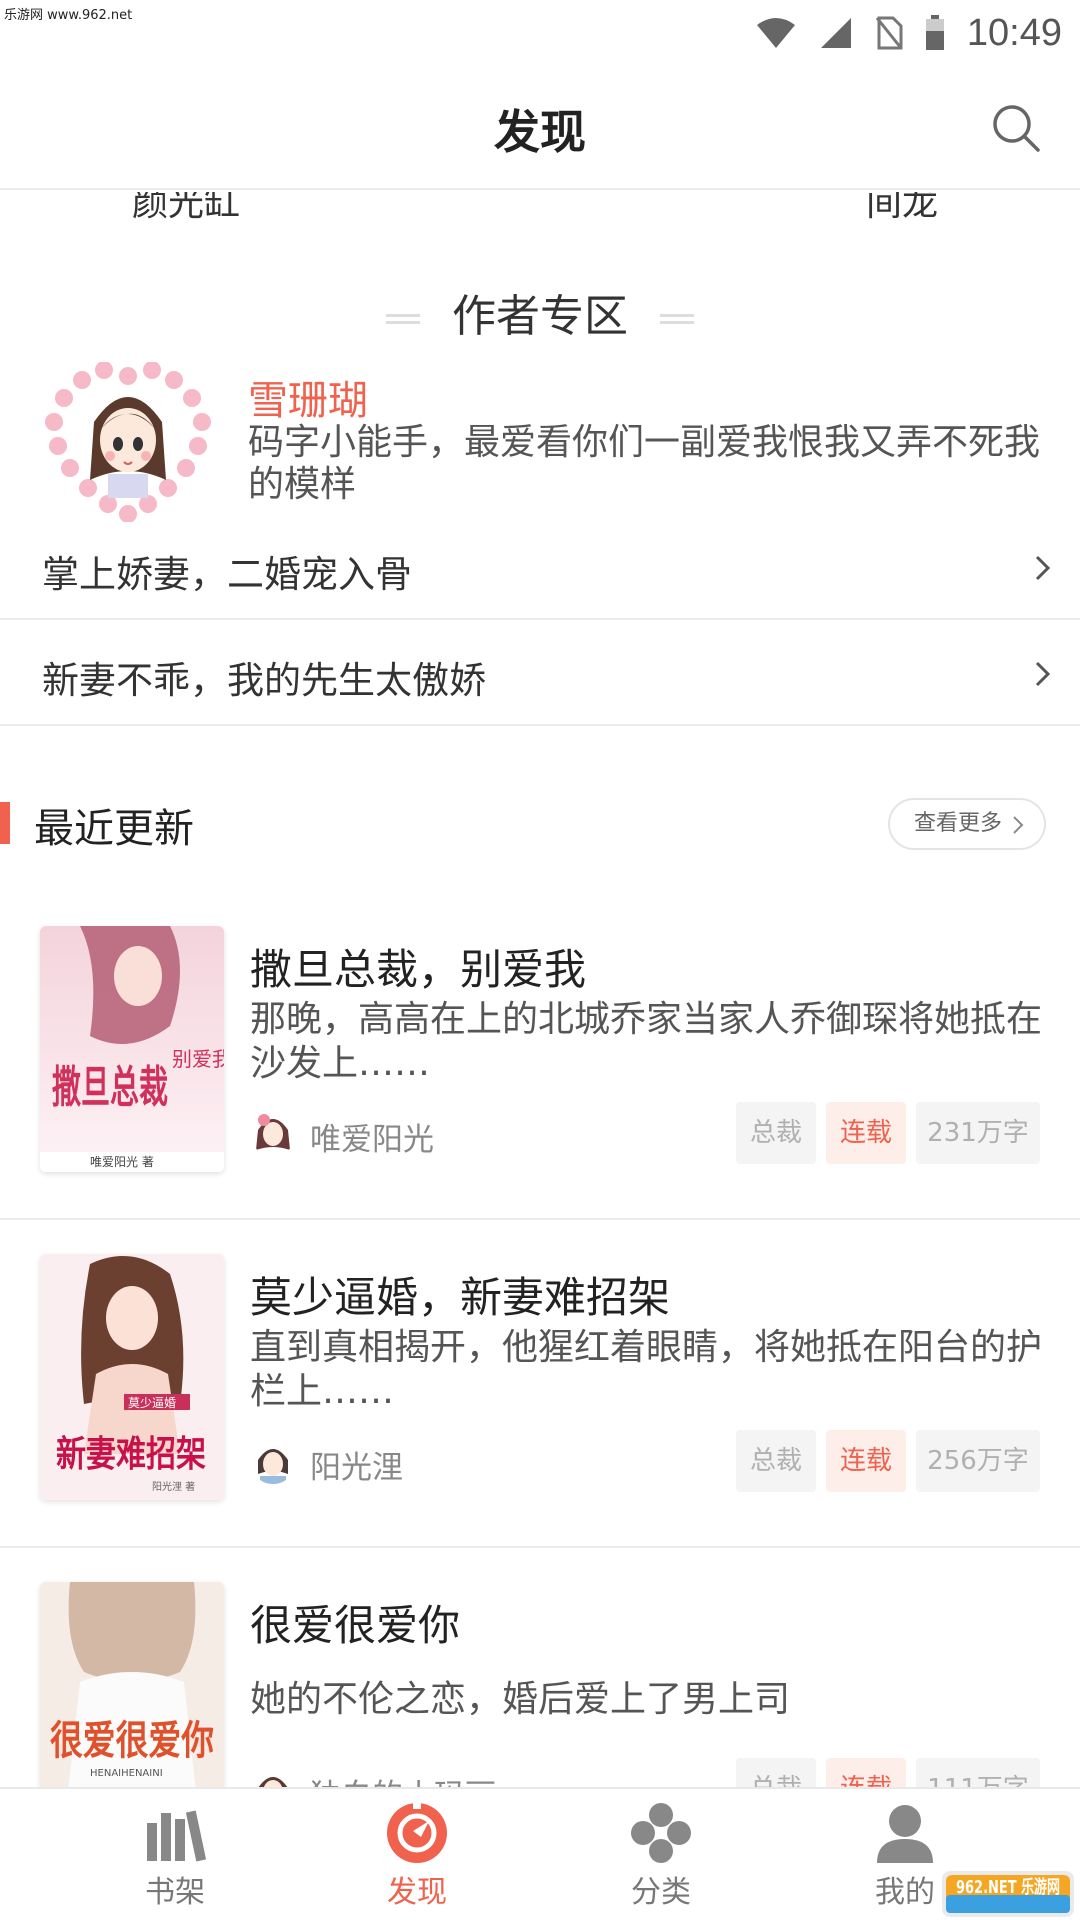 The image size is (1080, 1920). What do you see at coordinates (122, 1162) in the screenshot?
I see `cover-author: 唯爱阳光 著` at bounding box center [122, 1162].